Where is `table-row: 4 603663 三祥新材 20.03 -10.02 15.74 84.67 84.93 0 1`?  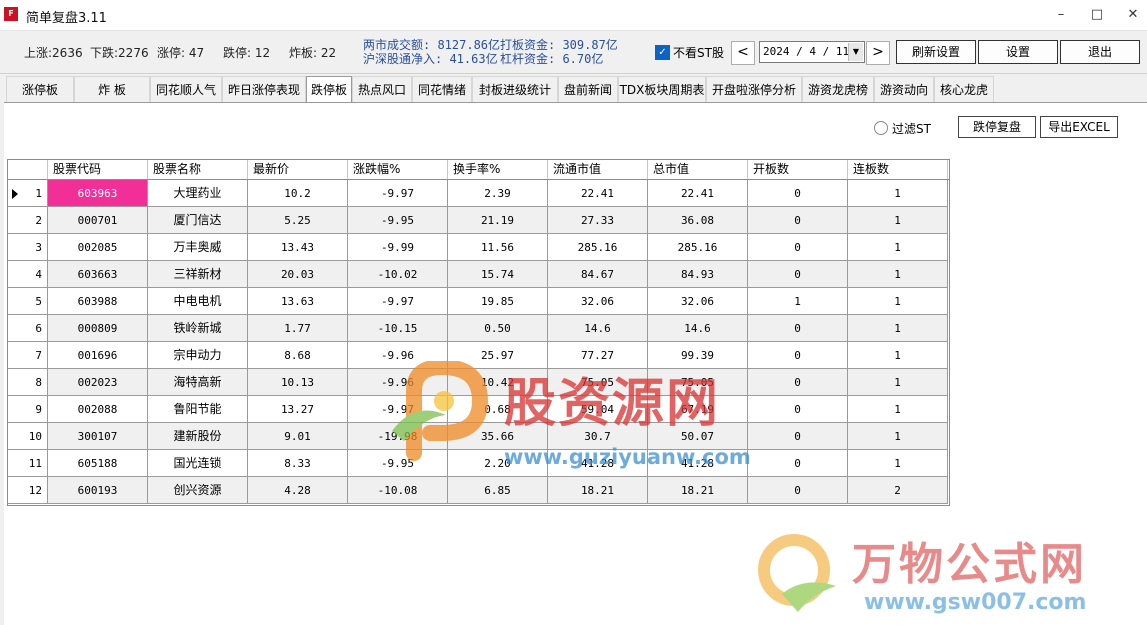
table-row: 4 603663 三祥新材 20.03 -10.02 15.74 84.67 84.93 0 1 is located at coordinates (478, 274).